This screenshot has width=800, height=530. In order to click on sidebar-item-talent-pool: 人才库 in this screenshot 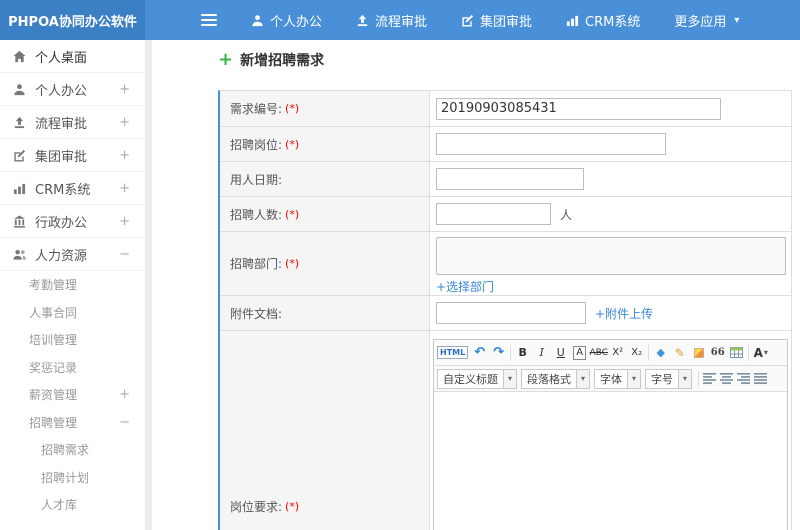, I will do `click(72, 505)`.